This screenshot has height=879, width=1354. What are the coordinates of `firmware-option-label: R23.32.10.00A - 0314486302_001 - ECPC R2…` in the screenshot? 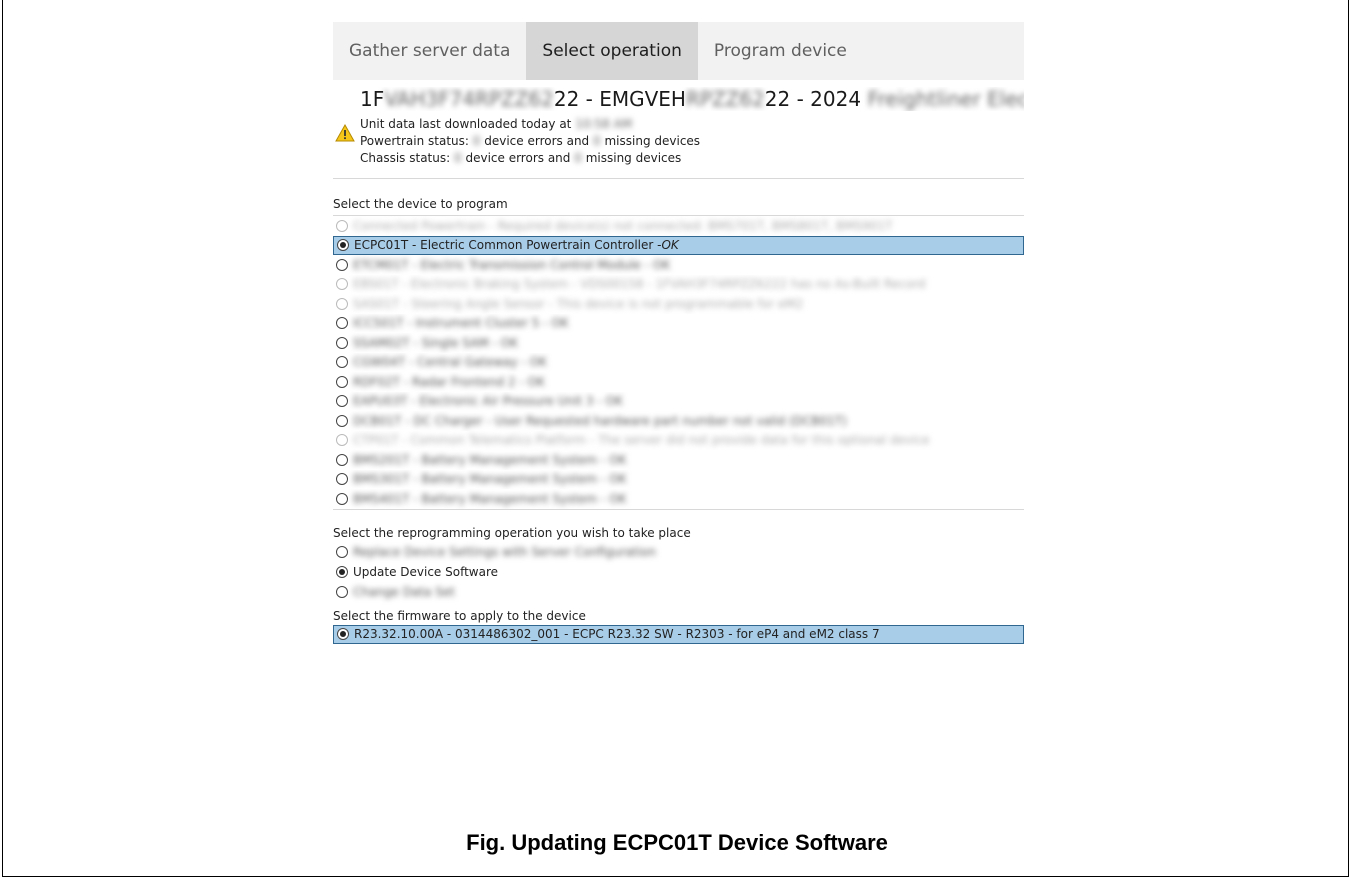 It's located at (617, 634).